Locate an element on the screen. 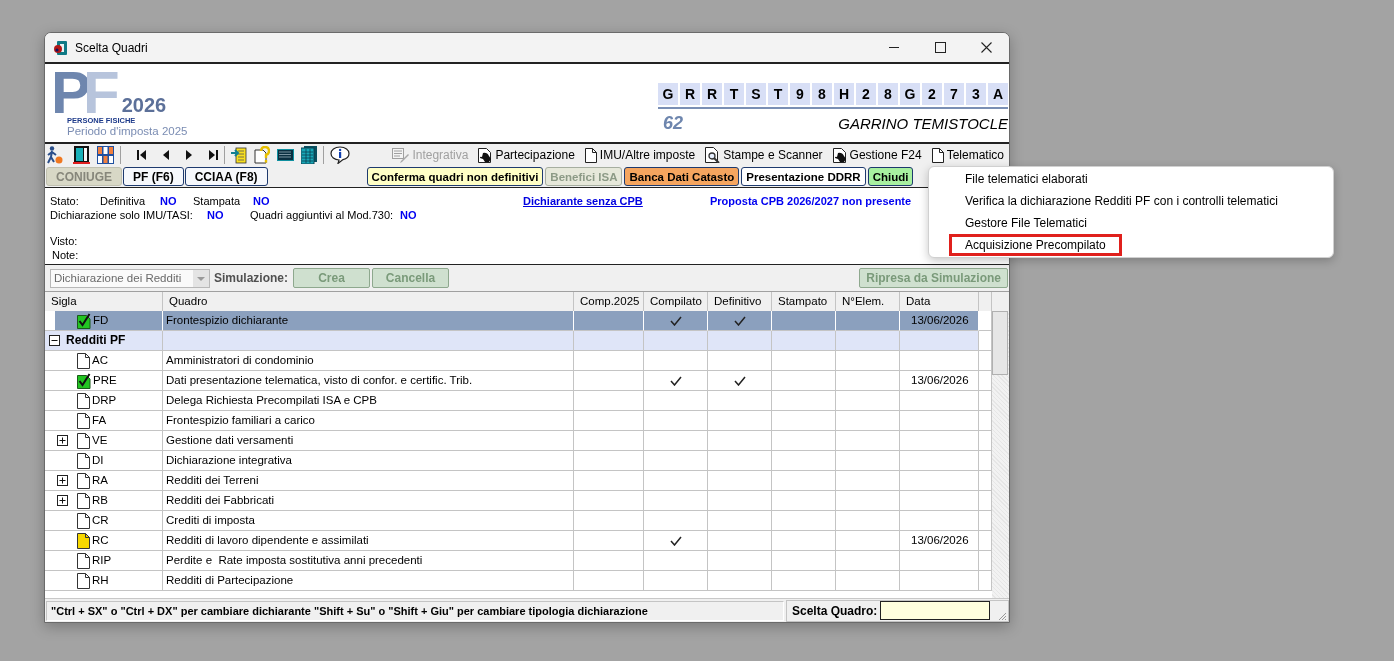 Image resolution: width=1394 pixels, height=661 pixels. people-icon is located at coordinates (105, 155).